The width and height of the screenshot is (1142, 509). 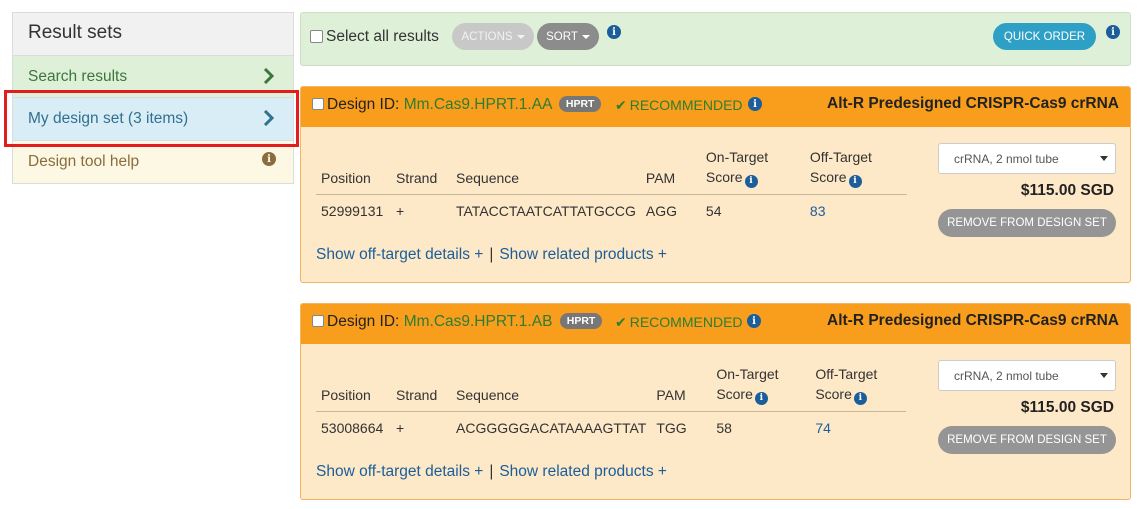 I want to click on off-target-score-link: 74, so click(x=858, y=425).